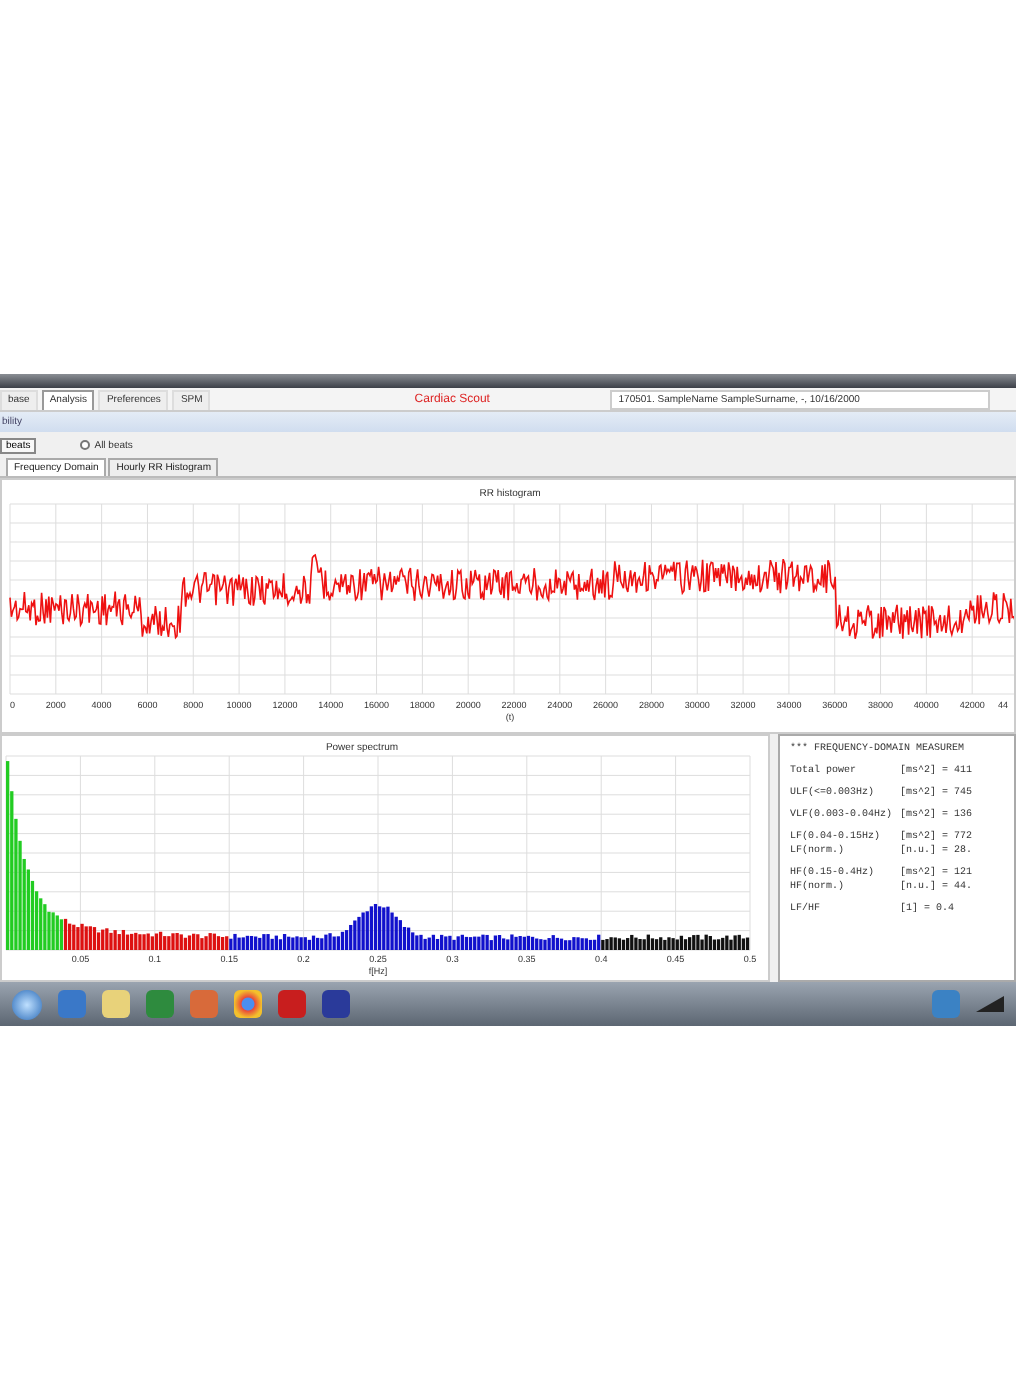  Describe the element at coordinates (204, 1004) in the screenshot. I see `slides-icon` at that location.